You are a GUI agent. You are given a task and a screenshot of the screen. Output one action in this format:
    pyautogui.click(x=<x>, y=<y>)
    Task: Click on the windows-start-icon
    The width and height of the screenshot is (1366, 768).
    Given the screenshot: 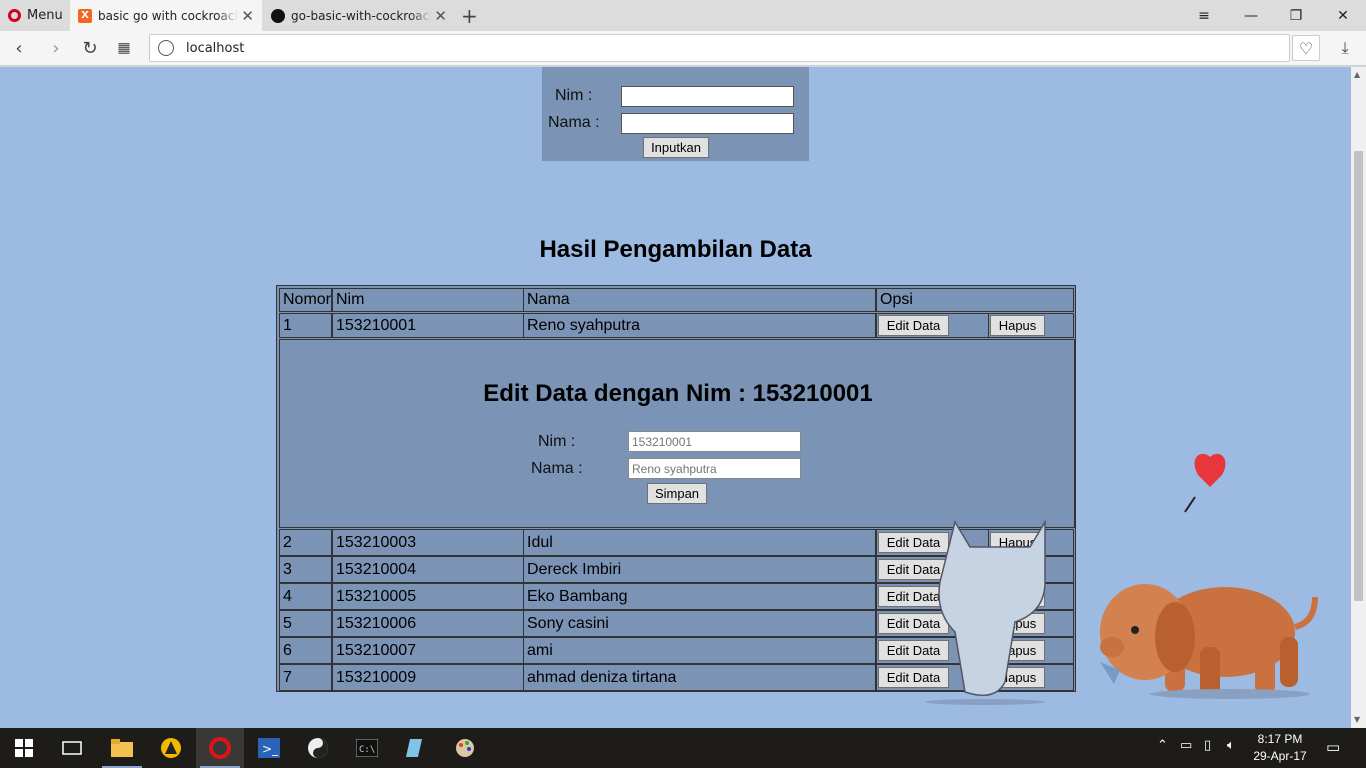 What is the action you would take?
    pyautogui.click(x=24, y=748)
    